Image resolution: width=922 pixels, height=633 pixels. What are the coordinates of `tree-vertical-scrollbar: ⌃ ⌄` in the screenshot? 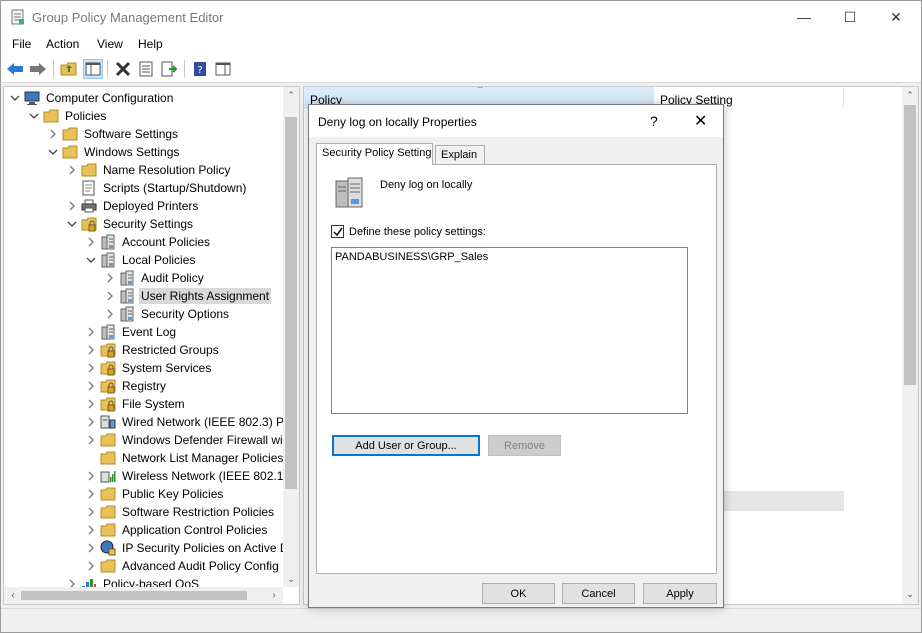 It's located at (291, 337).